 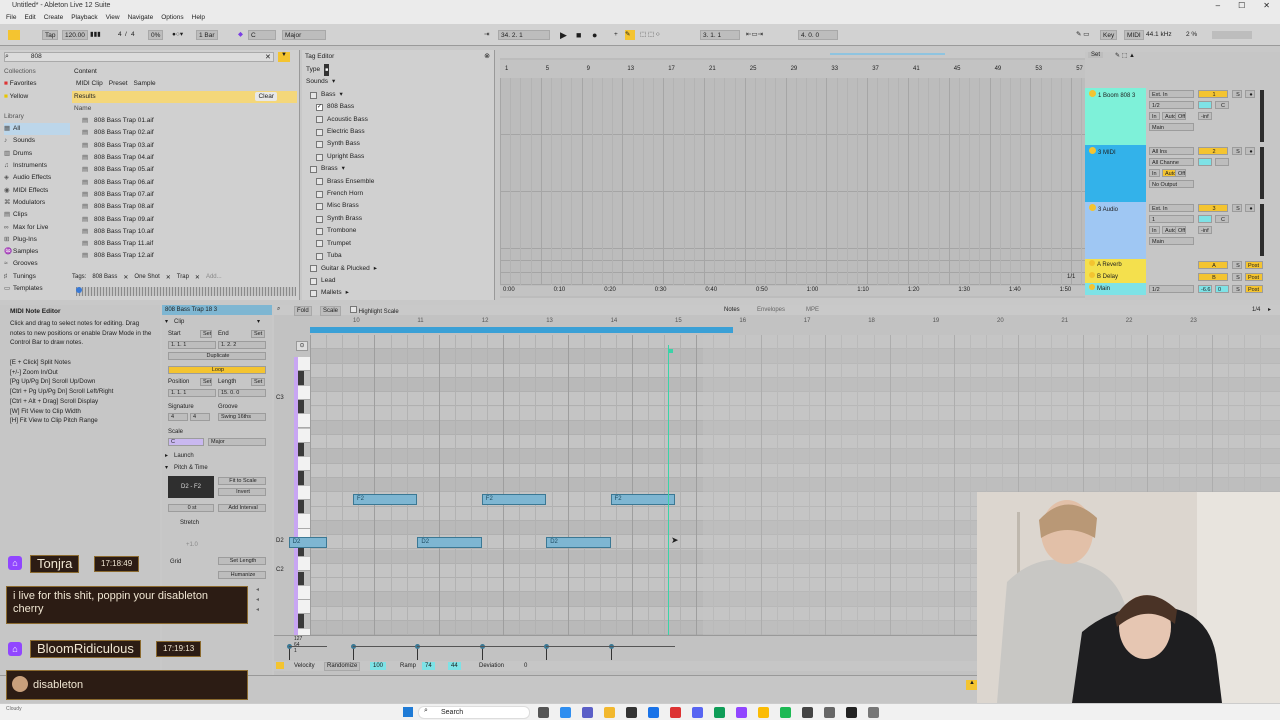 What do you see at coordinates (1266, 6) in the screenshot?
I see `close-icon: ✕` at bounding box center [1266, 6].